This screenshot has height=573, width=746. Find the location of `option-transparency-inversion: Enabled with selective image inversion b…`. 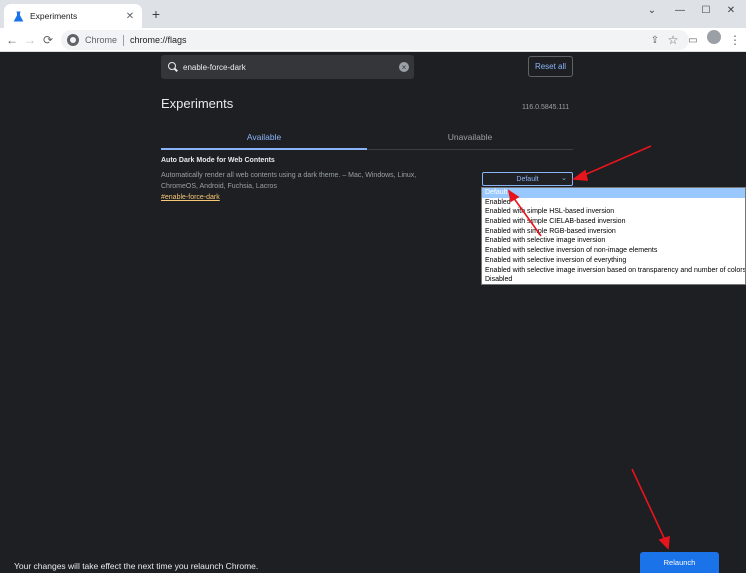

option-transparency-inversion: Enabled with selective image inversion b… is located at coordinates (613, 271).